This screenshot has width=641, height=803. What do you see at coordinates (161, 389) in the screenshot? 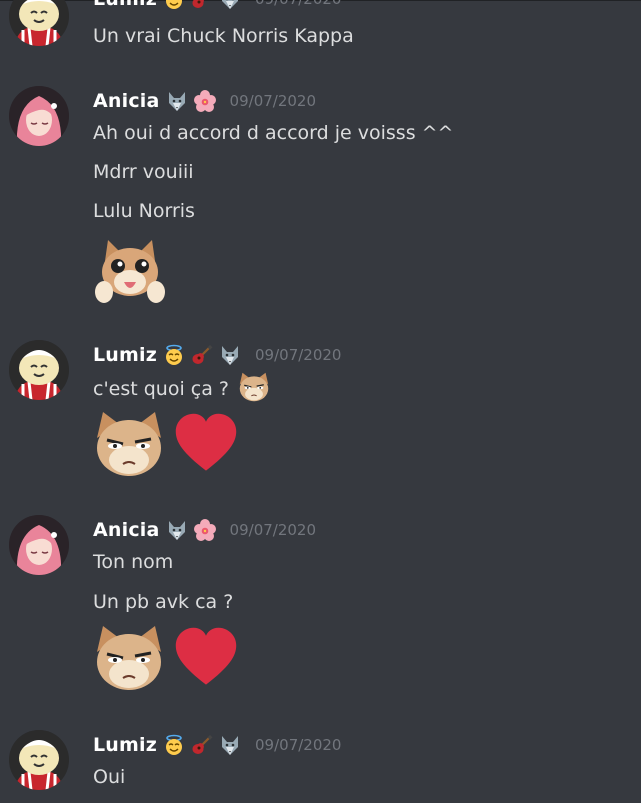
I see `message-text: c'est quoi ça ?` at bounding box center [161, 389].